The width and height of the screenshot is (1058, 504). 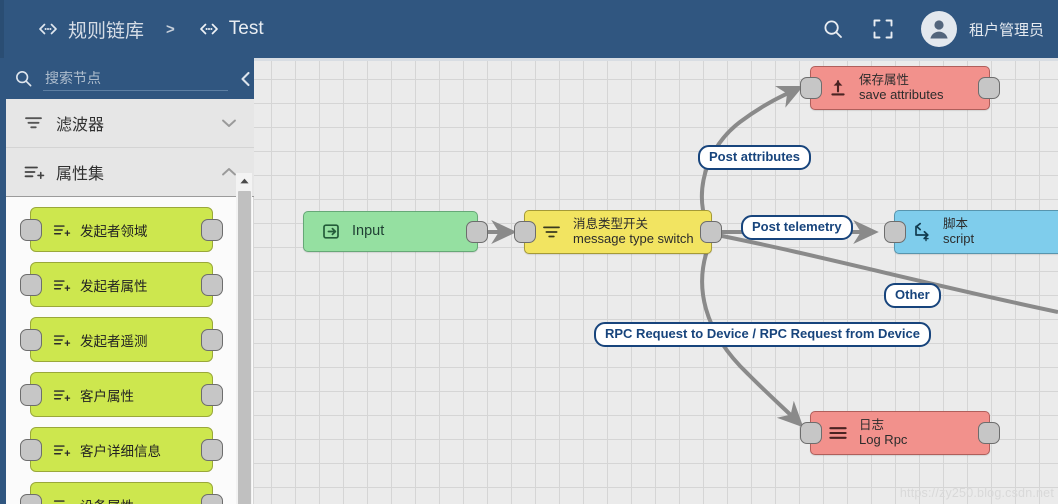 I want to click on breadcrumb-label-test: Test, so click(x=246, y=28).